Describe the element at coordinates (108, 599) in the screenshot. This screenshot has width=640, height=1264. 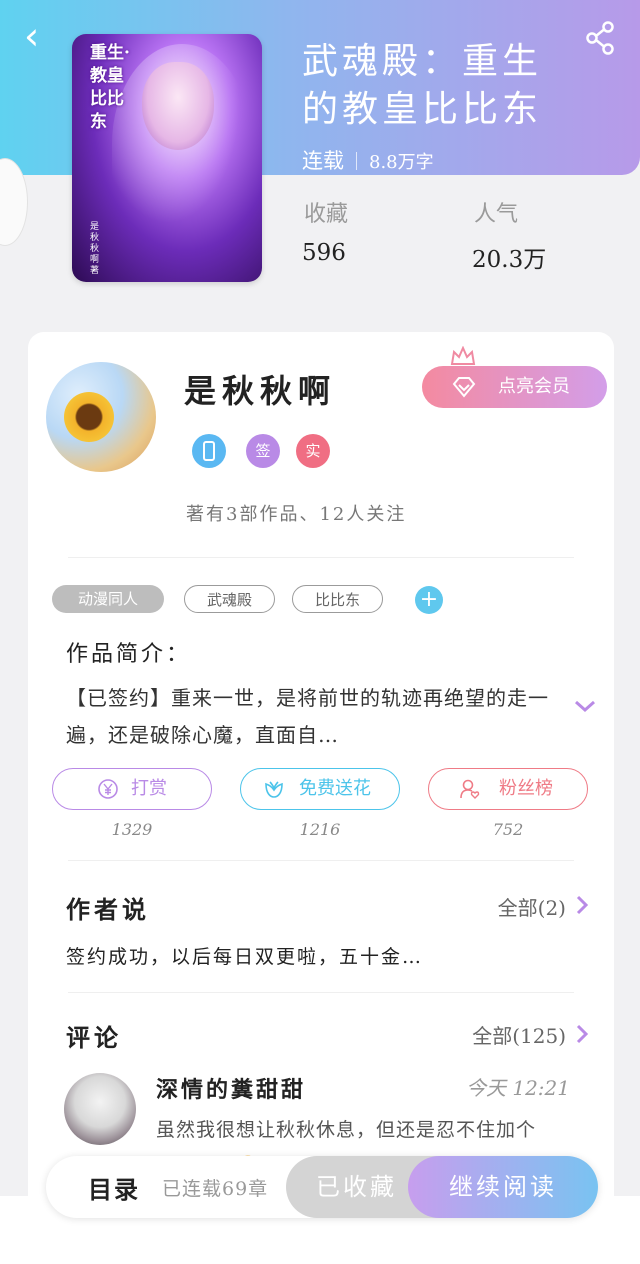
I see `tag-category: 动漫同人` at that location.